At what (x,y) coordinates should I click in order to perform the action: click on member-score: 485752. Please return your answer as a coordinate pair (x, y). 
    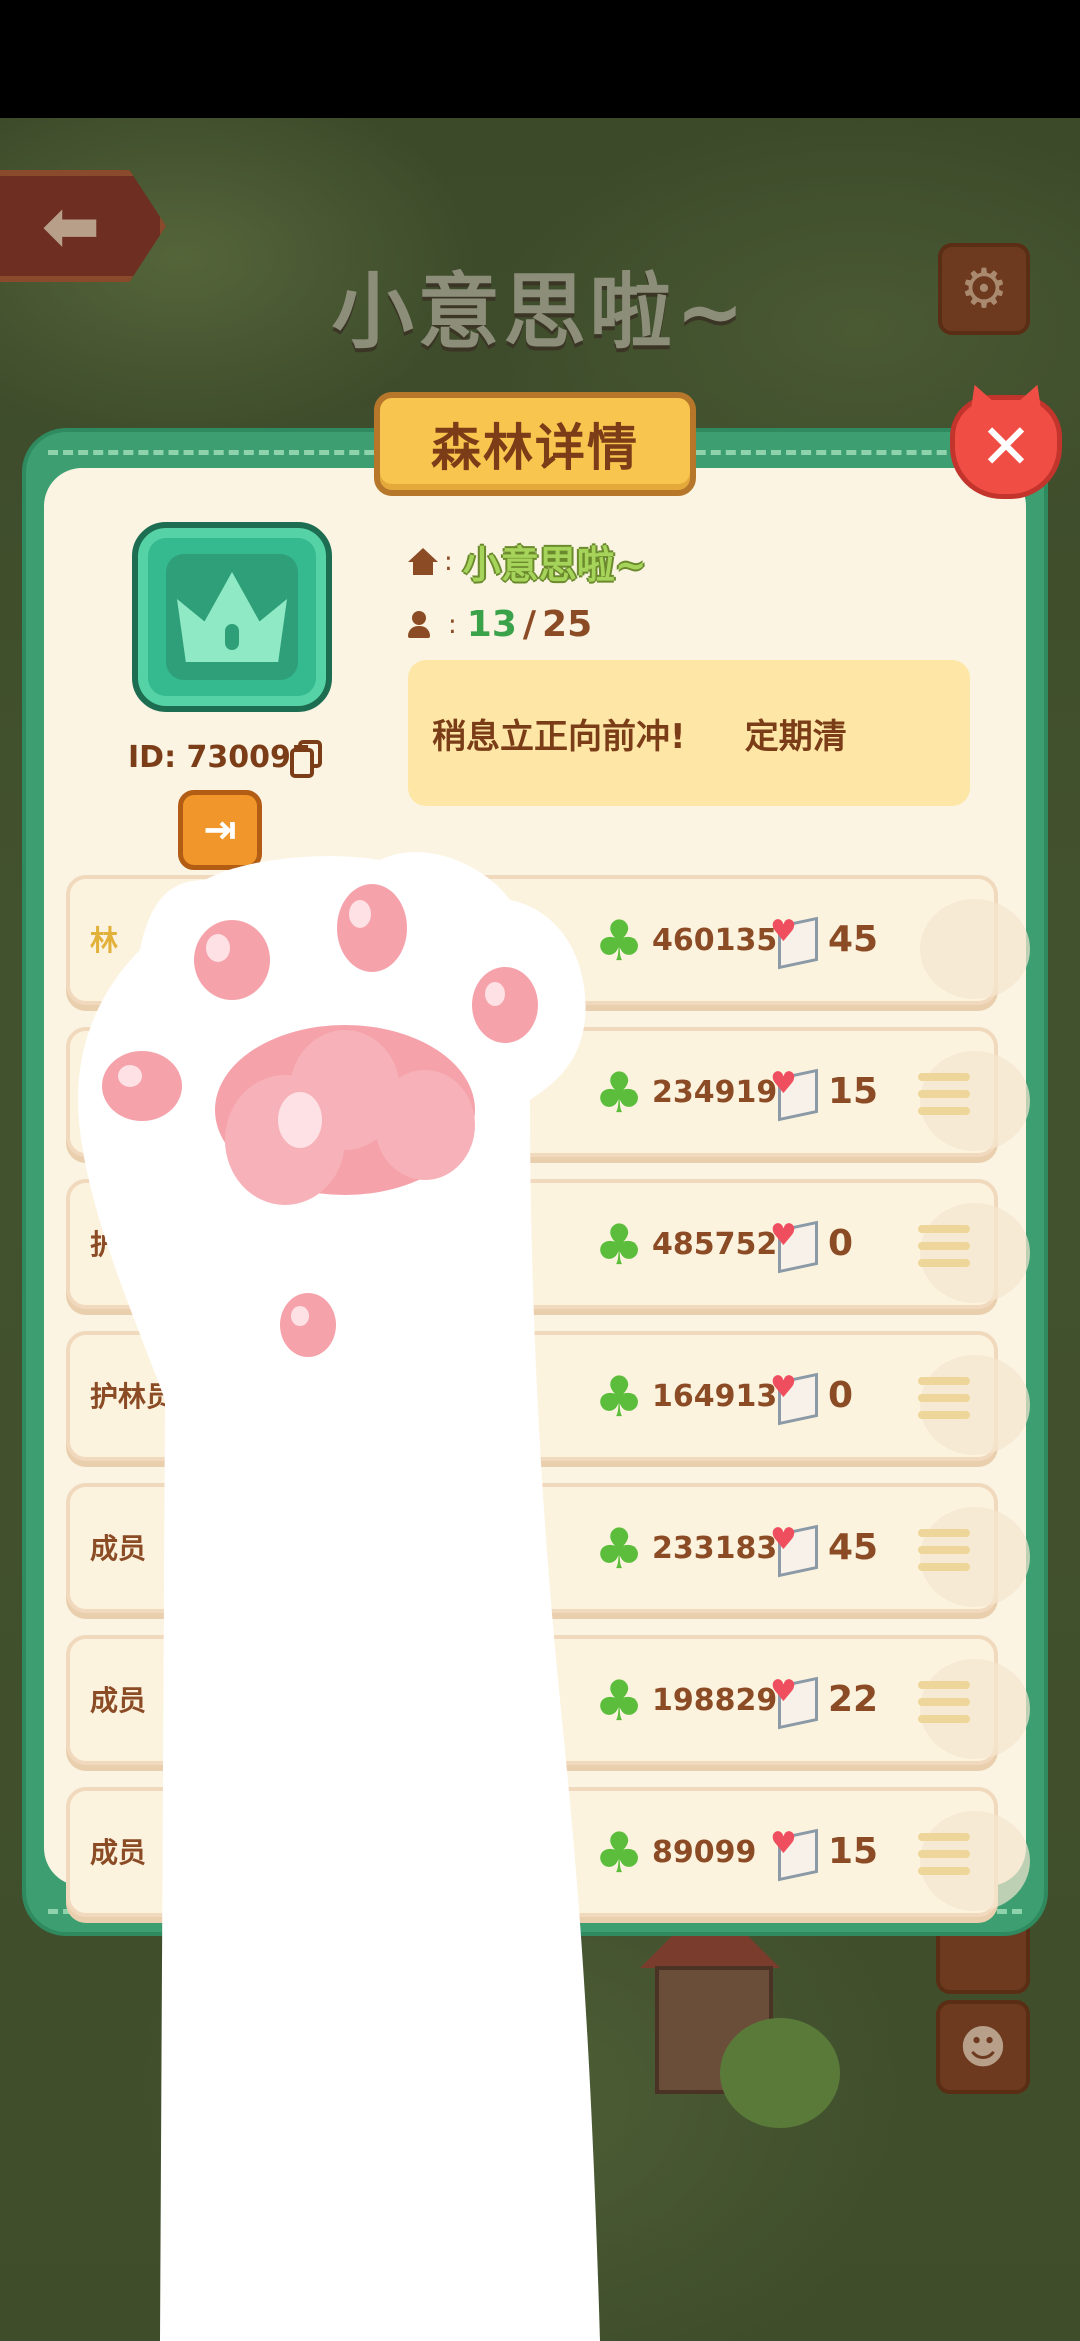
    Looking at the image, I should click on (715, 1244).